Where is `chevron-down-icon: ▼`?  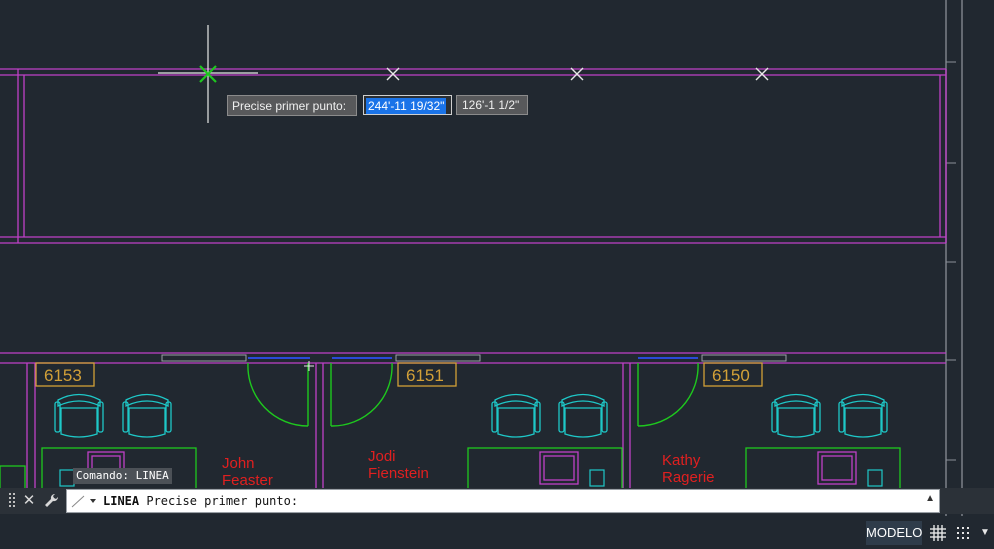
chevron-down-icon: ▼ is located at coordinates (984, 533).